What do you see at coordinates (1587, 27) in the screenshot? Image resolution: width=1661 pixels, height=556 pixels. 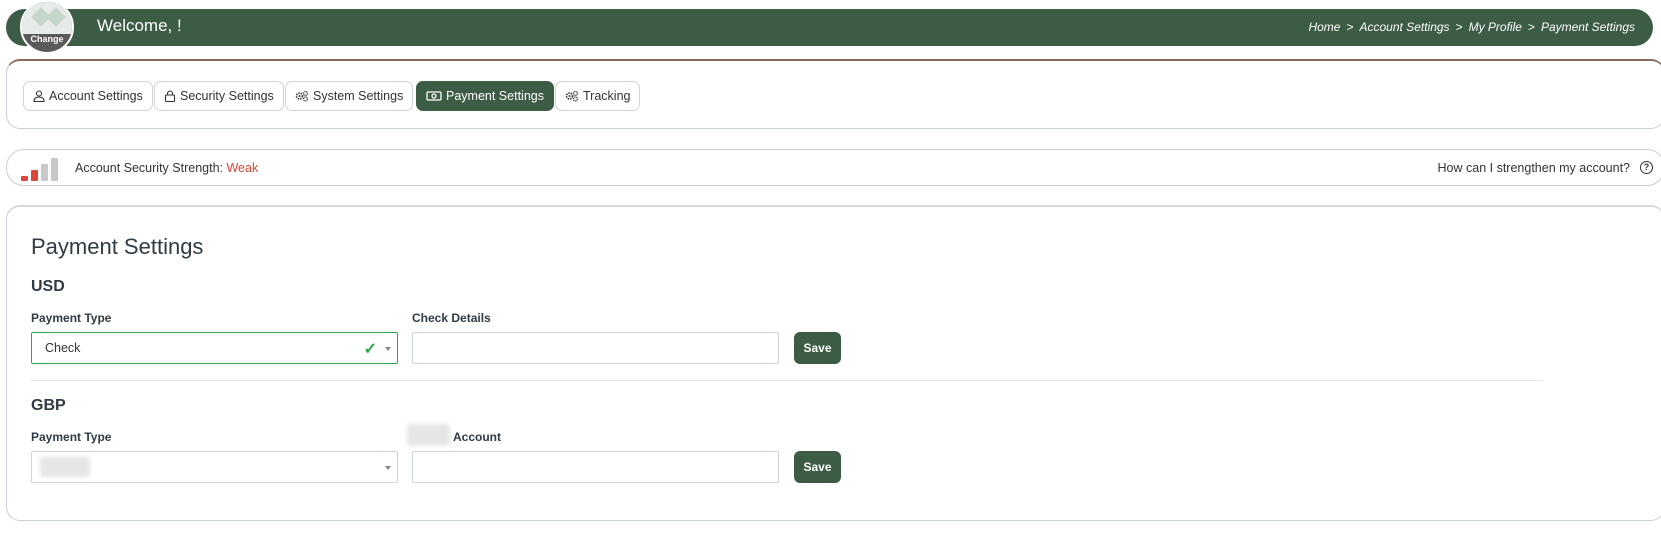 I see `breadcrumb-payment-settings: Payment Settings` at bounding box center [1587, 27].